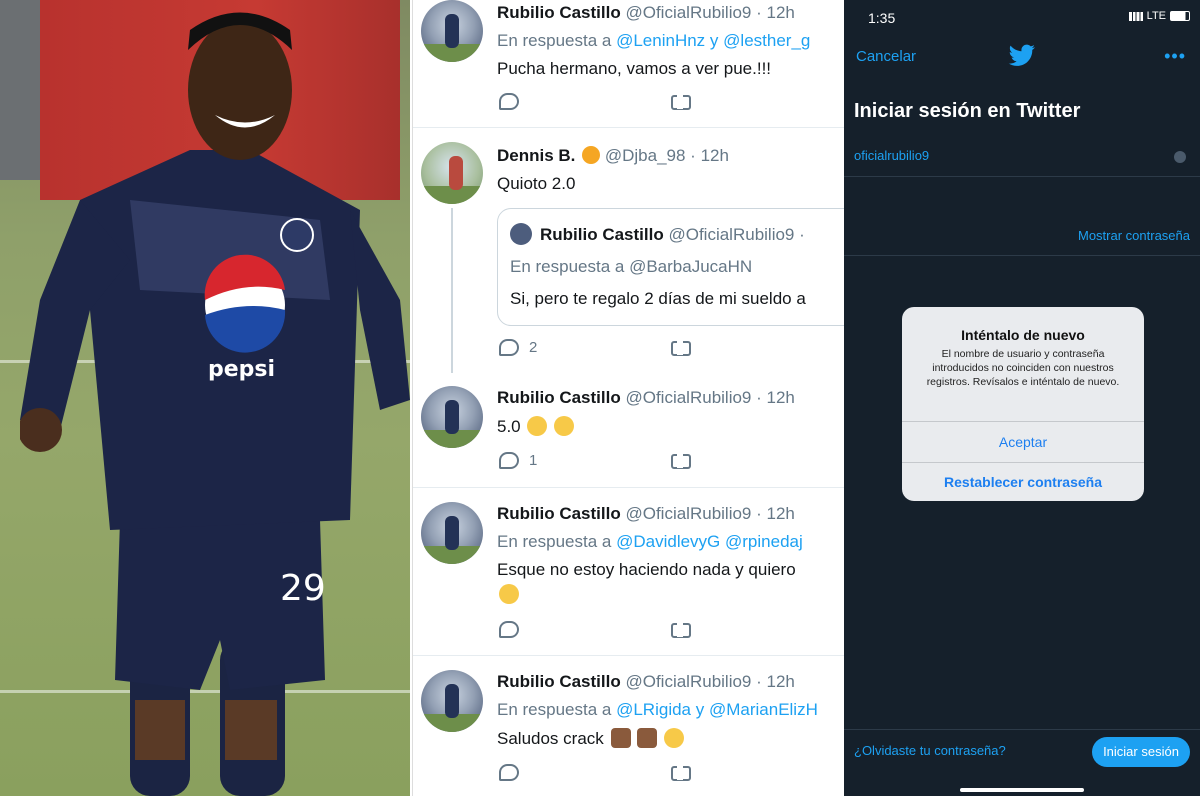 Image resolution: width=1200 pixels, height=796 pixels. What do you see at coordinates (660, 40) in the screenshot?
I see `mention-link: @LeninHnz` at bounding box center [660, 40].